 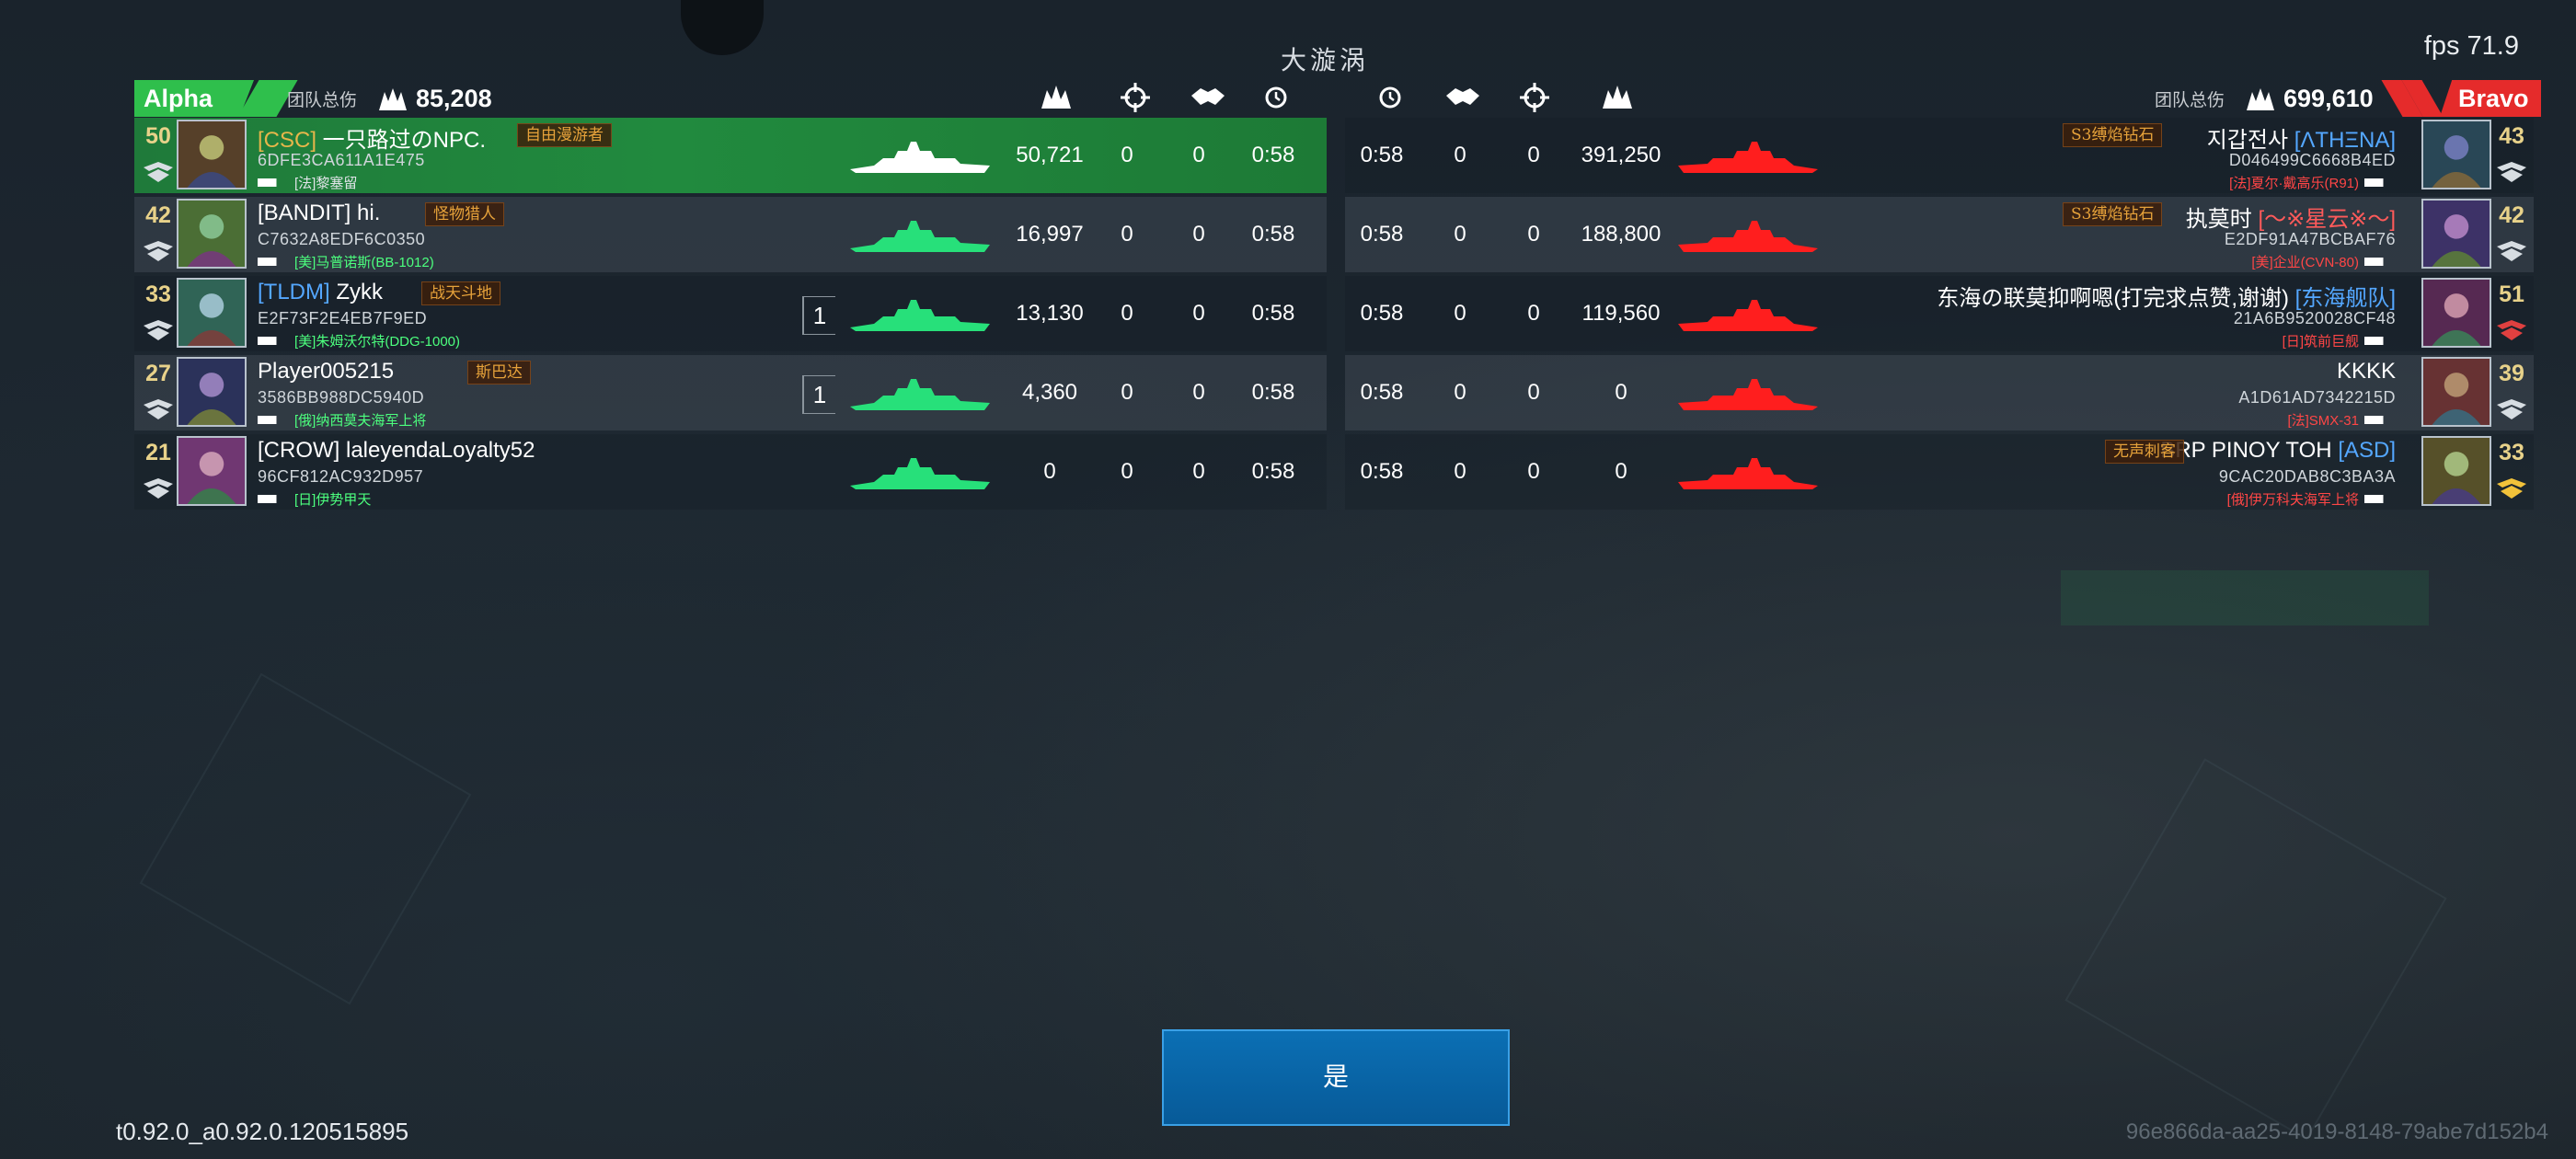 I want to click on ship-name-text: [法]SMX-31, so click(x=2323, y=421).